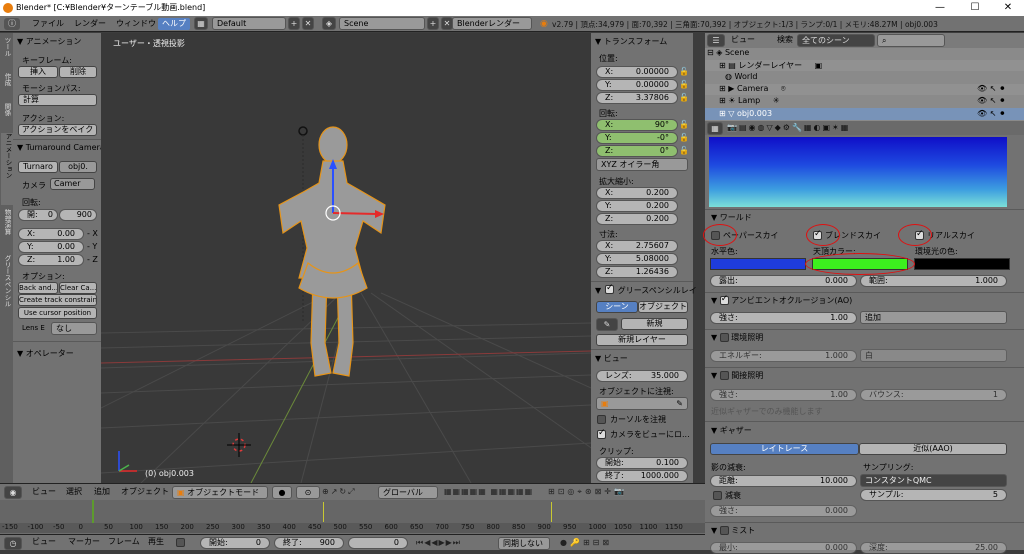 The height and width of the screenshot is (554, 1024). I want to click on neg-y-label: - Y, so click(92, 246).